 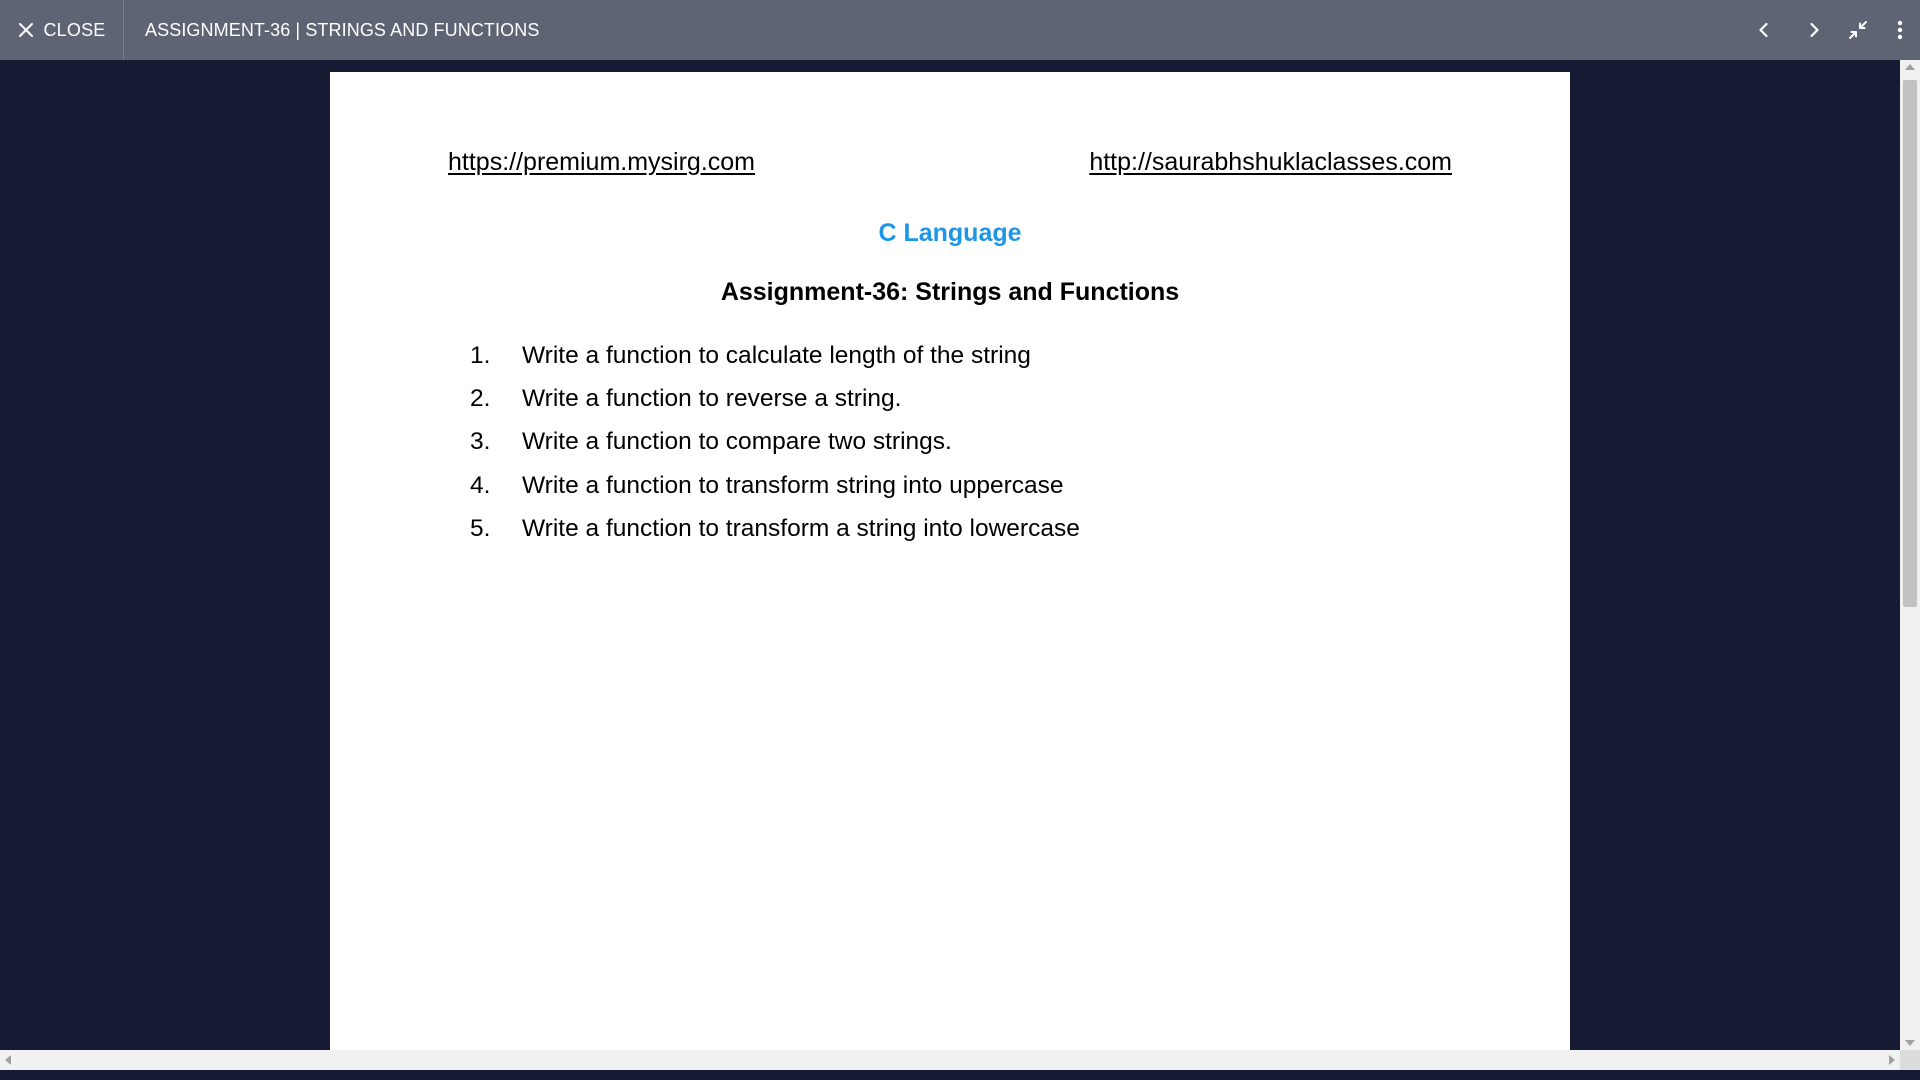 I want to click on task-text: Write a function to compare two strings., so click(x=737, y=442).